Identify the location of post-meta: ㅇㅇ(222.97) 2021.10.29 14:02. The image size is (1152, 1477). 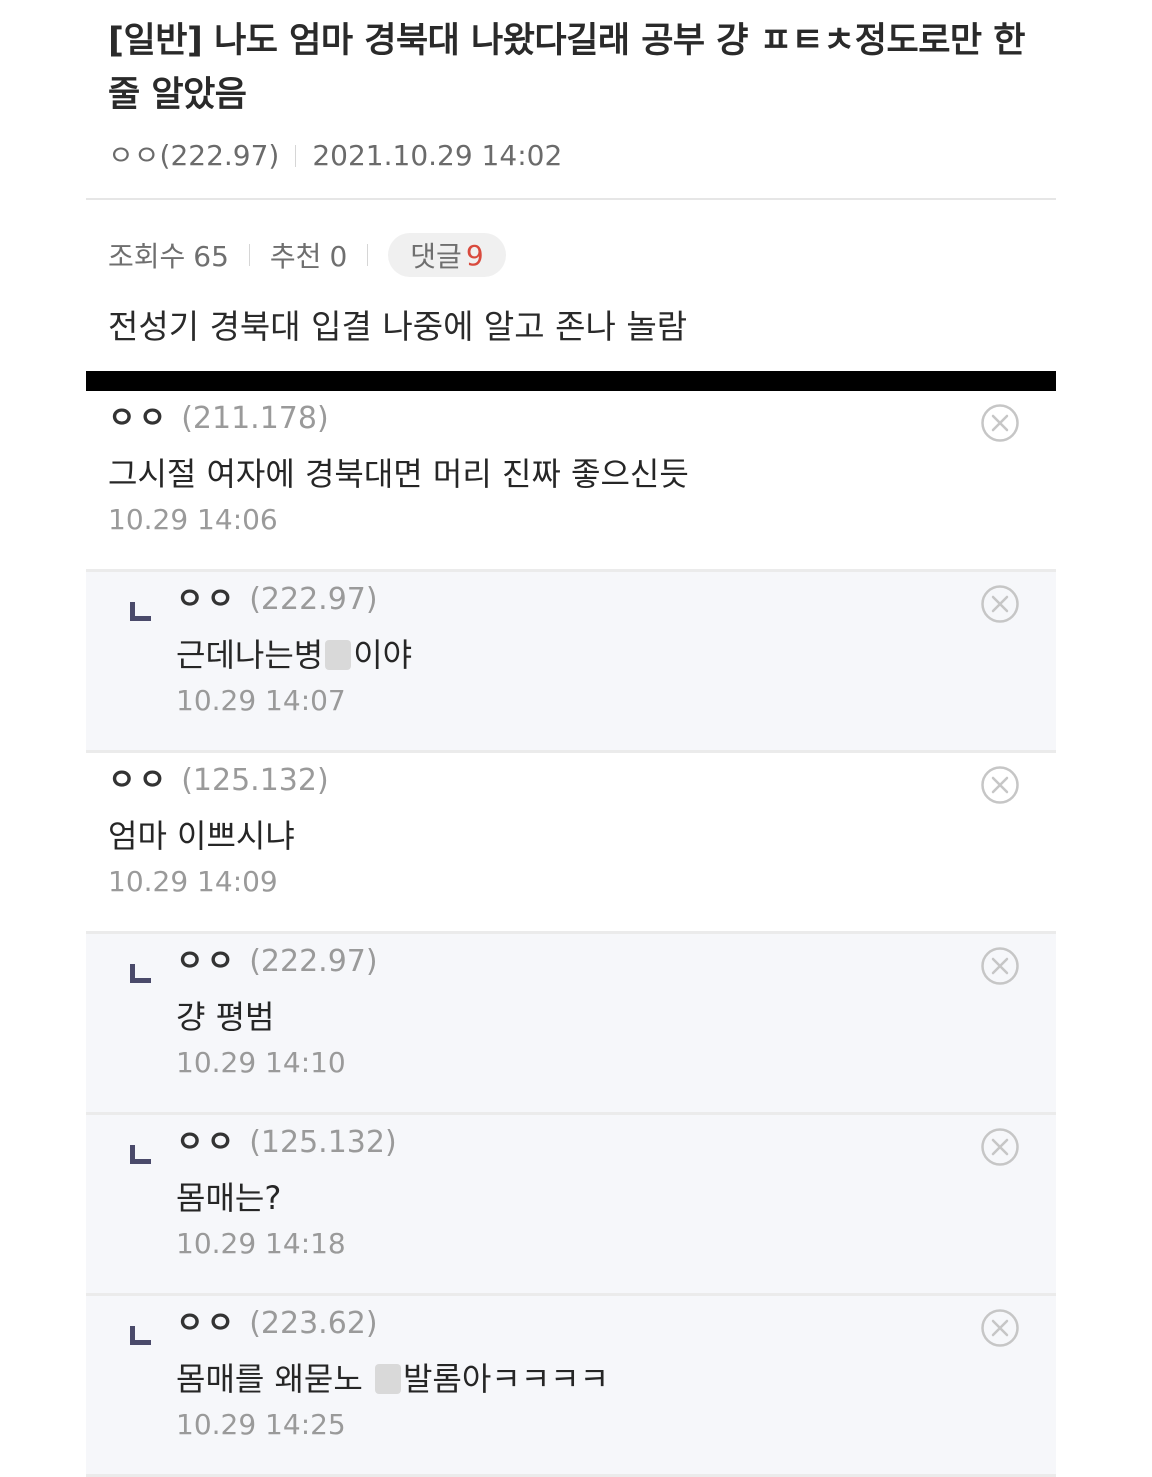
(335, 154).